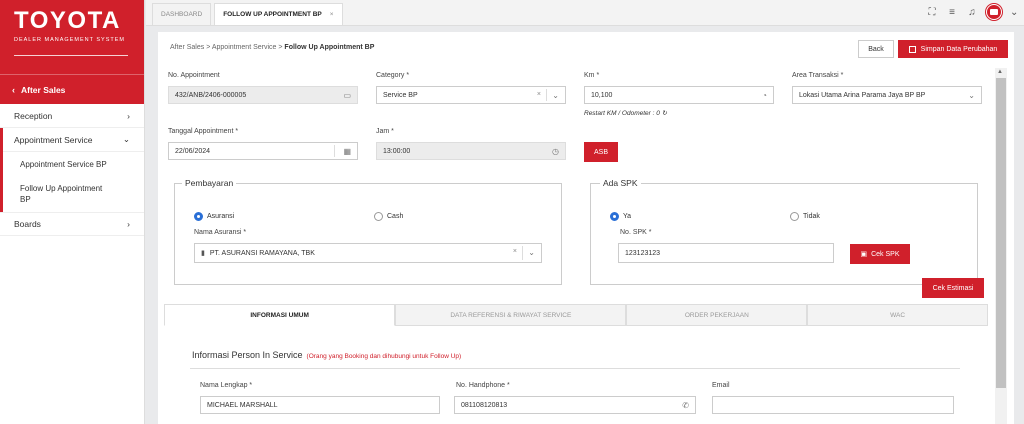 Image resolution: width=1024 pixels, height=424 pixels. I want to click on area-label: Area Transaksi *, so click(818, 75).